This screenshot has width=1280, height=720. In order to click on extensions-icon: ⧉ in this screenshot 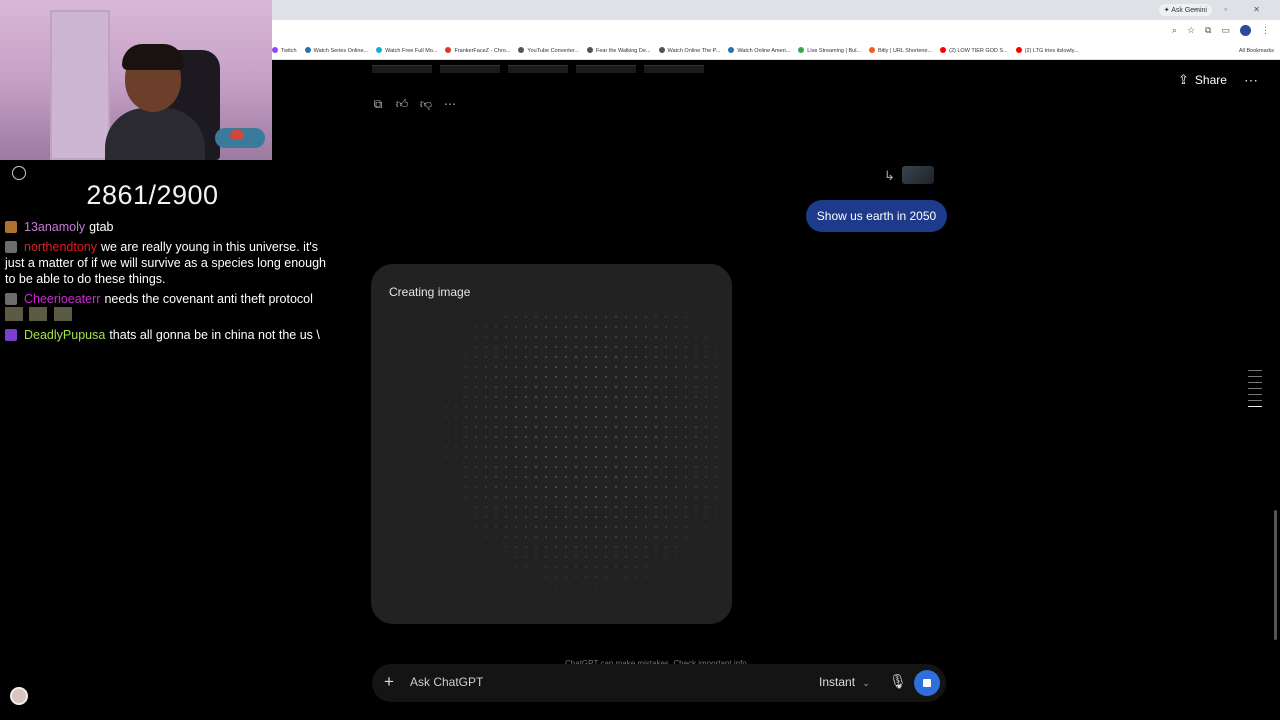, I will do `click(1208, 30)`.